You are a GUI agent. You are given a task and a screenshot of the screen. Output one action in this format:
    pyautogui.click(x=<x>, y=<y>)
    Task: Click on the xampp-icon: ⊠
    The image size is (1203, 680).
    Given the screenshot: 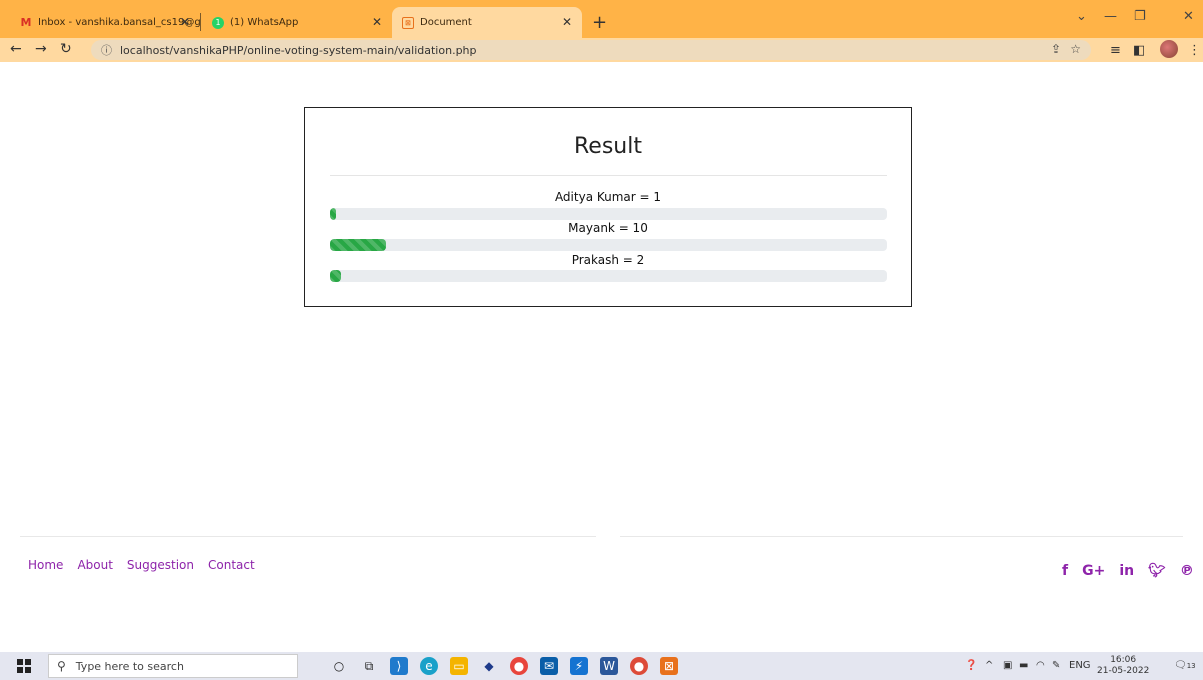 What is the action you would take?
    pyautogui.click(x=669, y=666)
    